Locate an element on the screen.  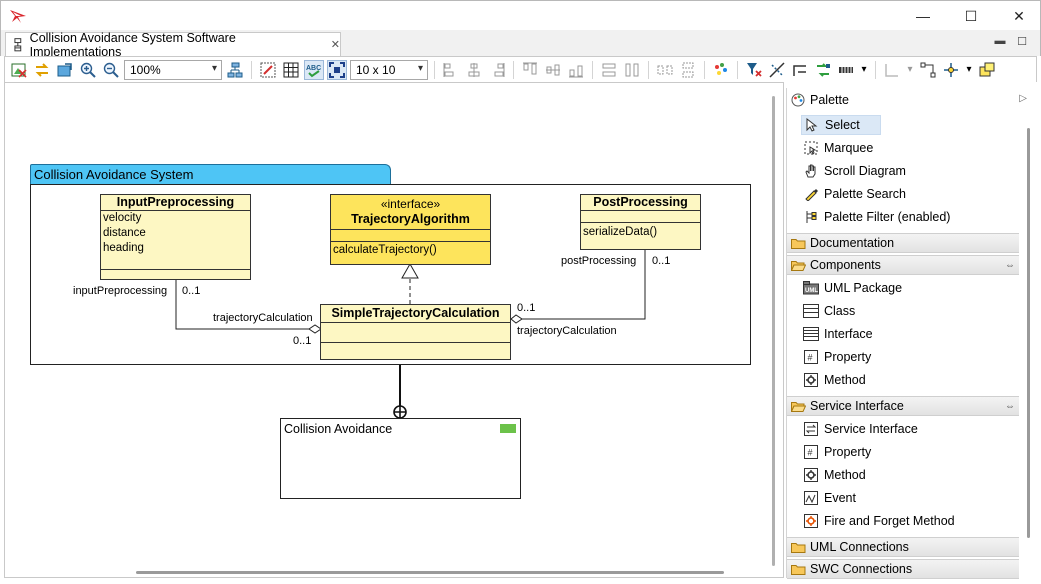
editor-minimize-button: ▬ is located at coordinates (1000, 42).